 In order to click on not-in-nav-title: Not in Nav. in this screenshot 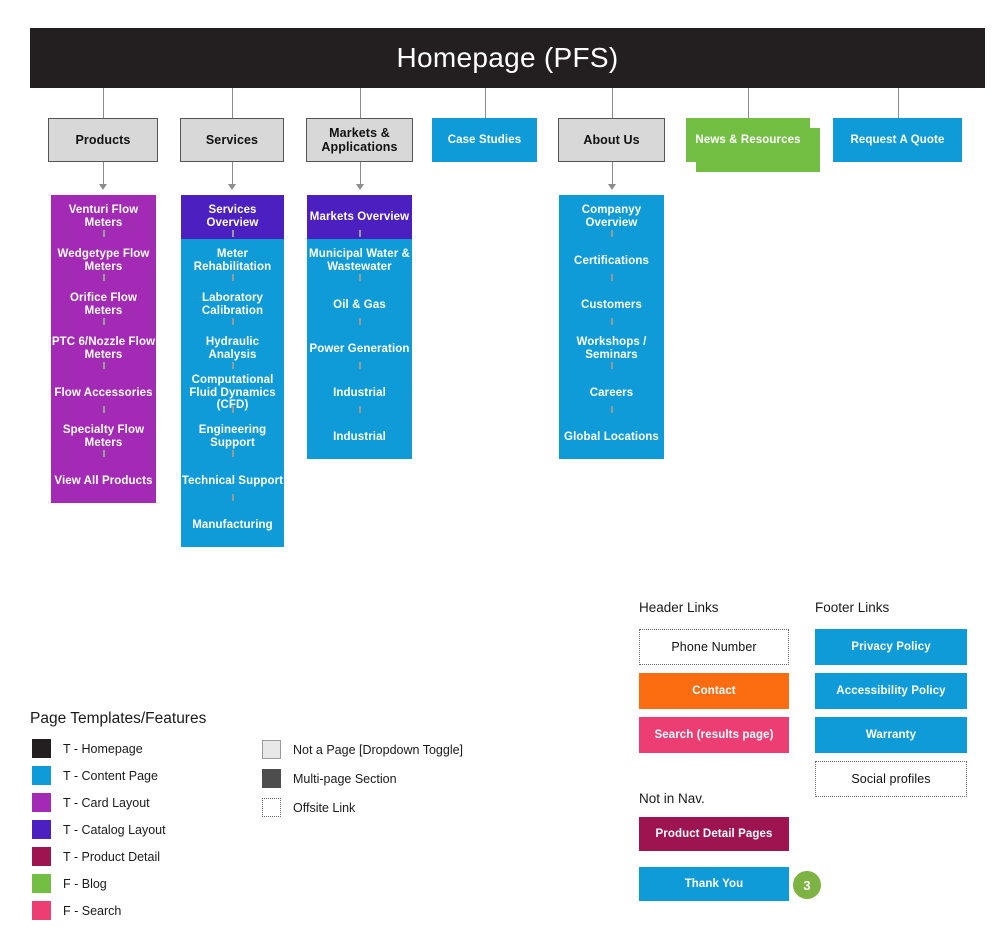, I will do `click(672, 798)`.